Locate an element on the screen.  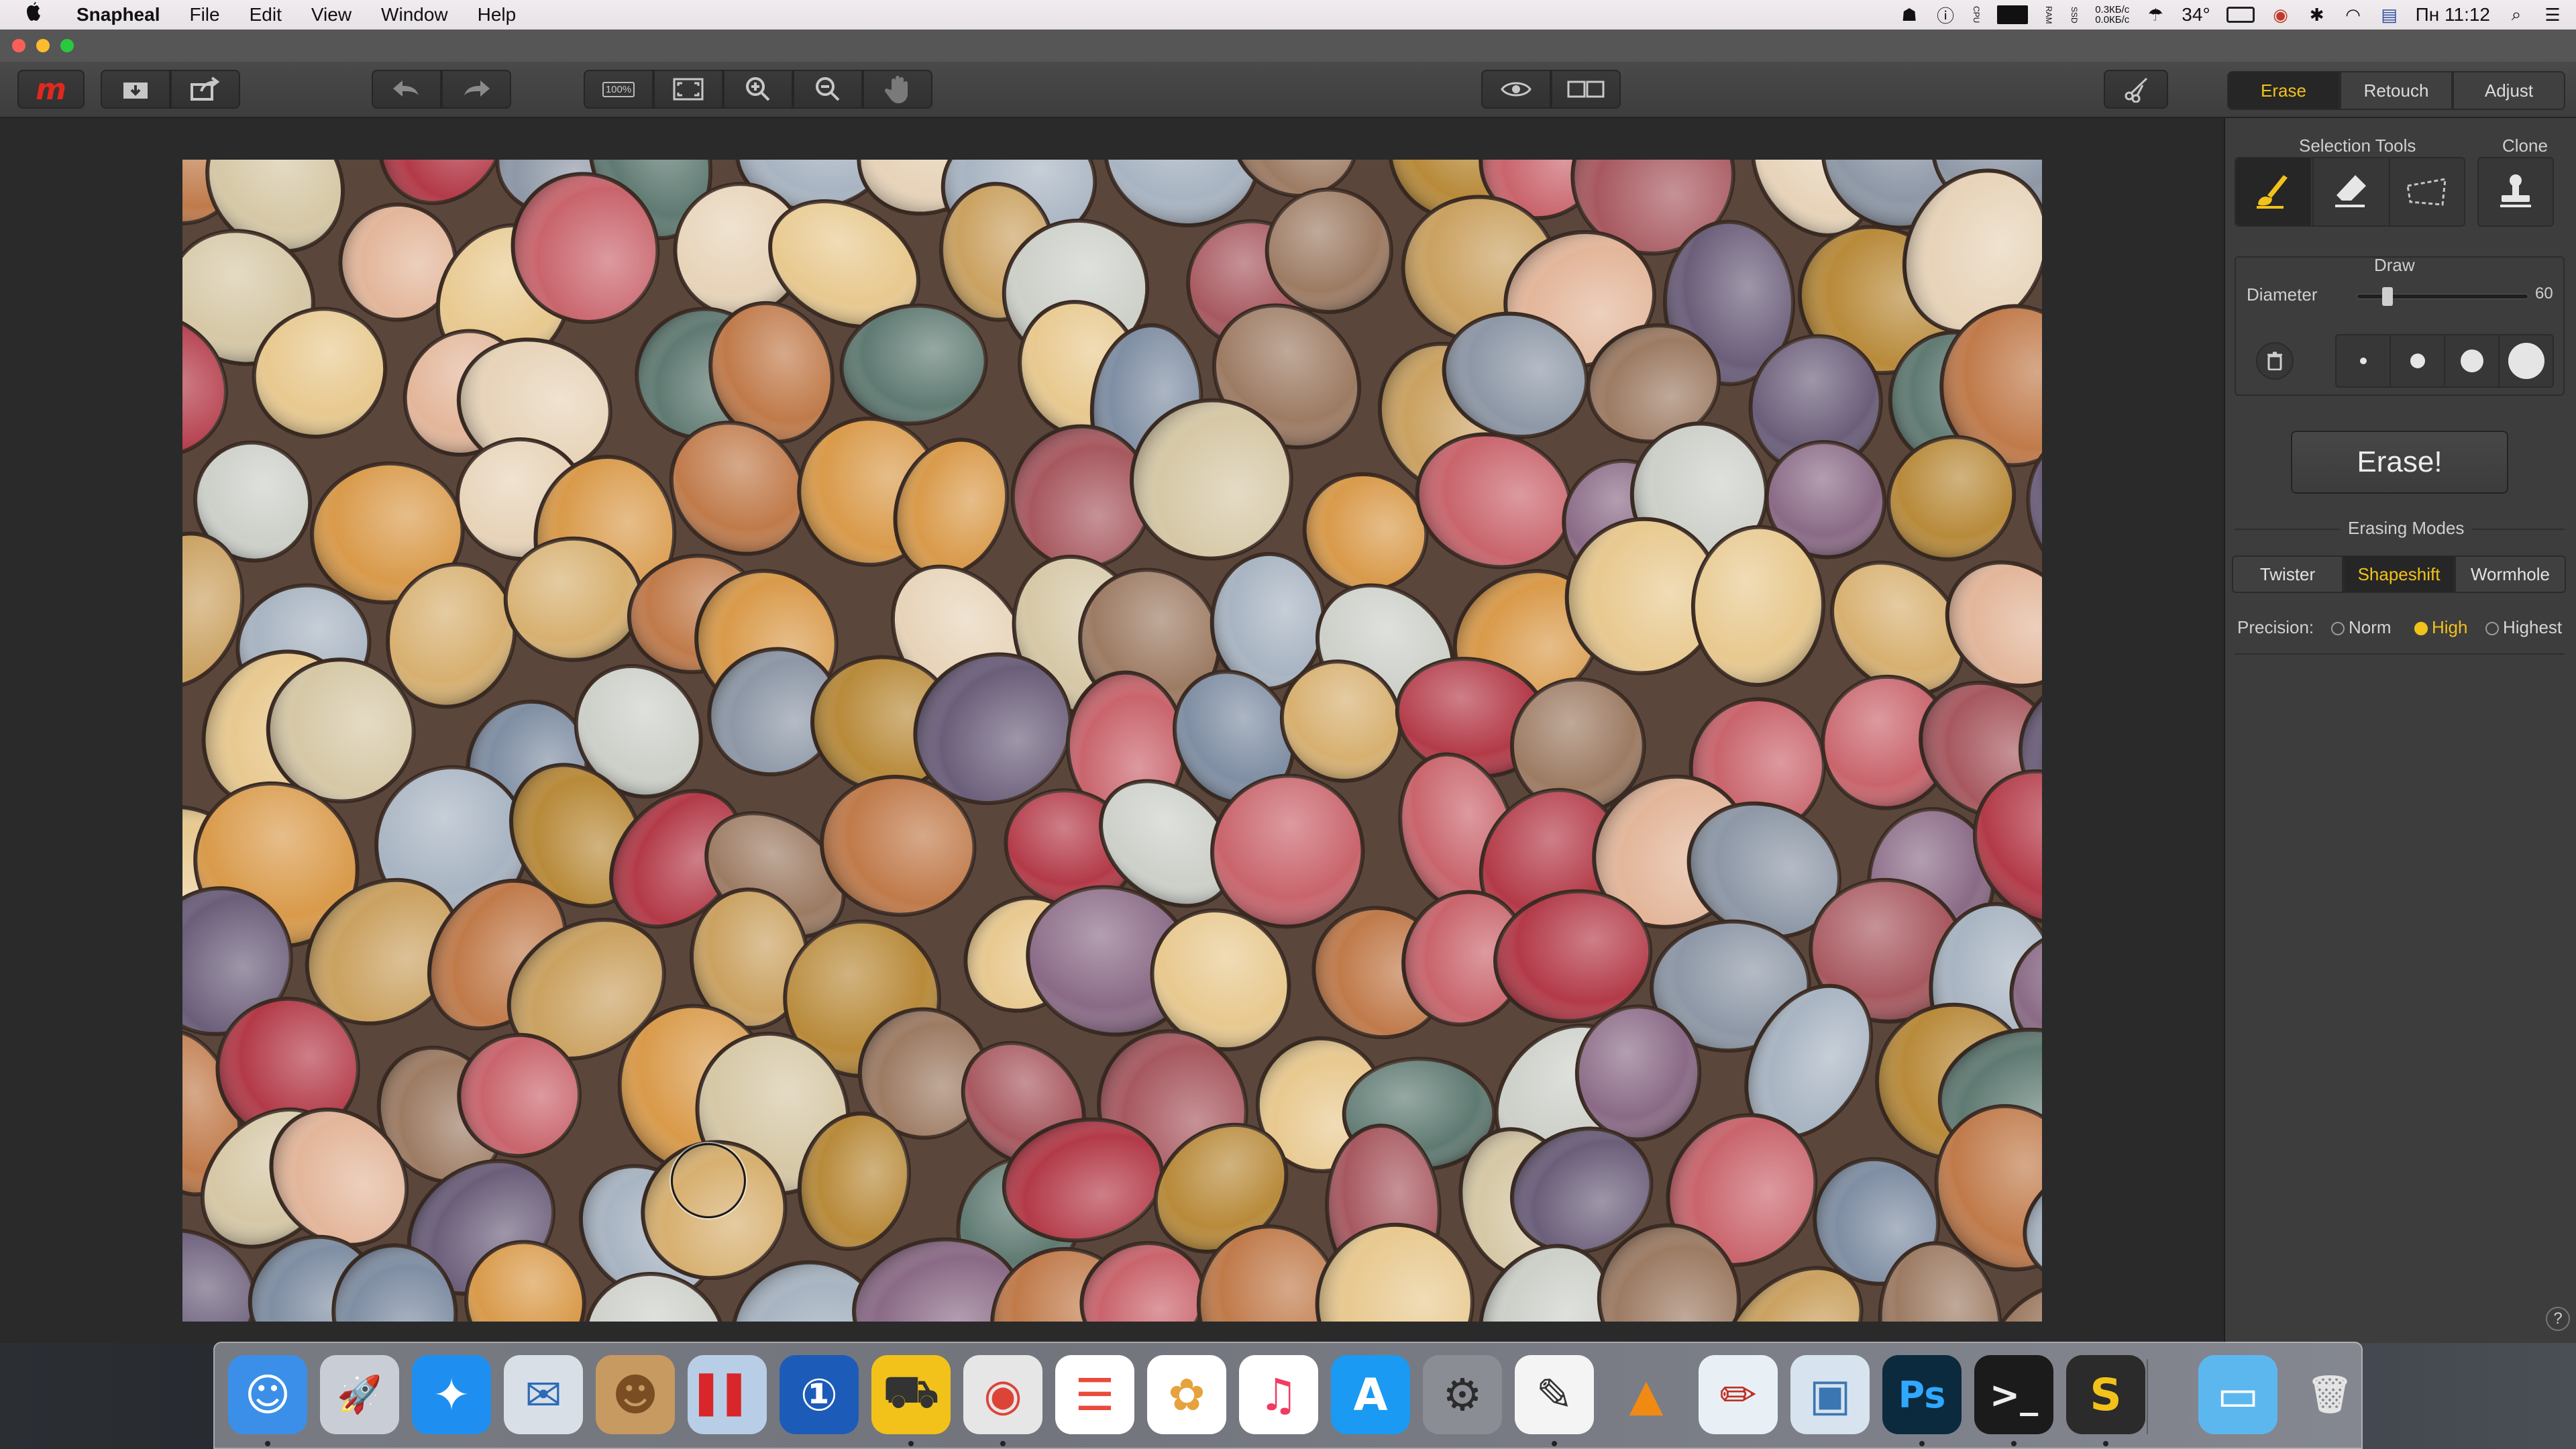
eye-icon is located at coordinates (1516, 89).